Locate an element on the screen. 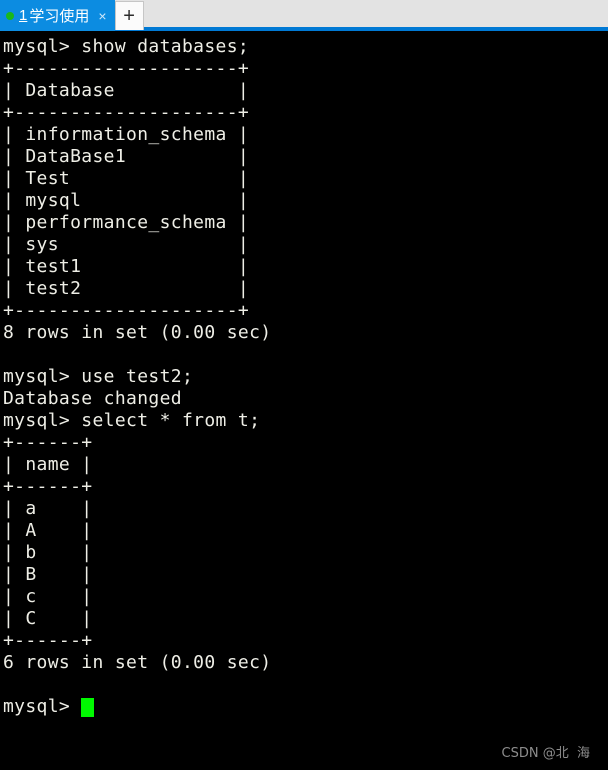 The height and width of the screenshot is (770, 608). terminal-line: | test1 | is located at coordinates (126, 266).